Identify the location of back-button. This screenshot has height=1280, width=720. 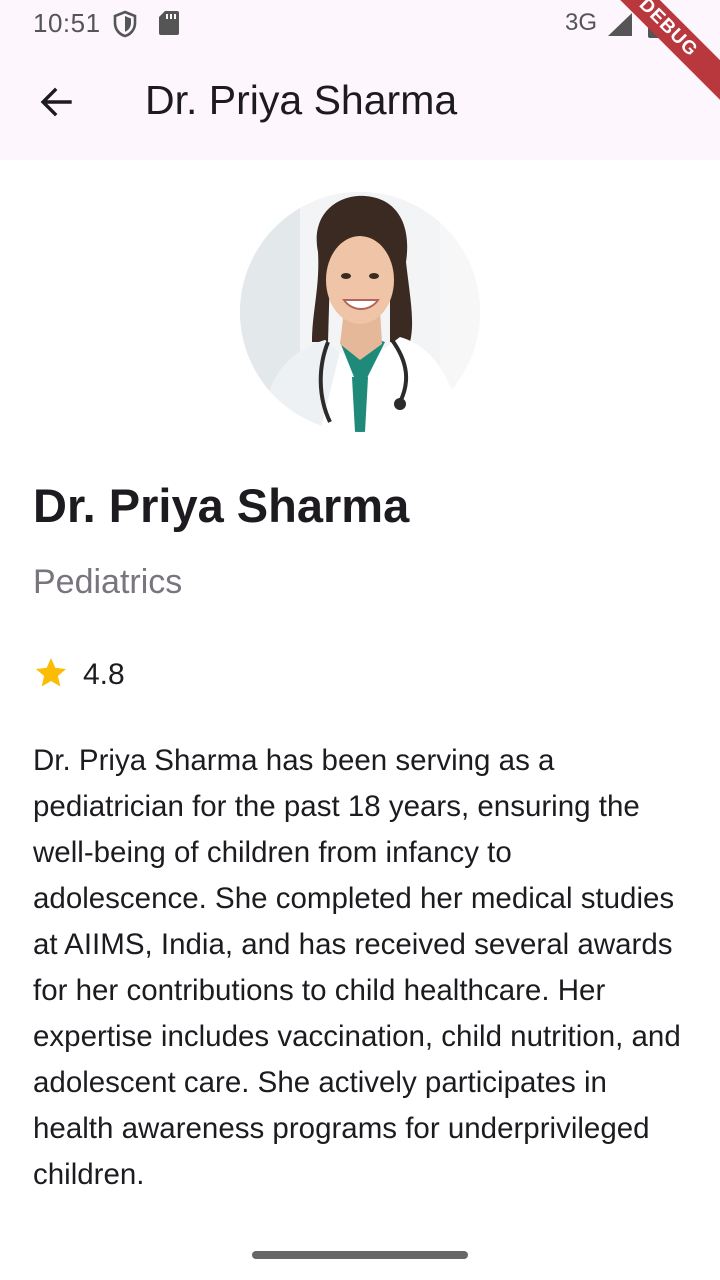
(56, 104).